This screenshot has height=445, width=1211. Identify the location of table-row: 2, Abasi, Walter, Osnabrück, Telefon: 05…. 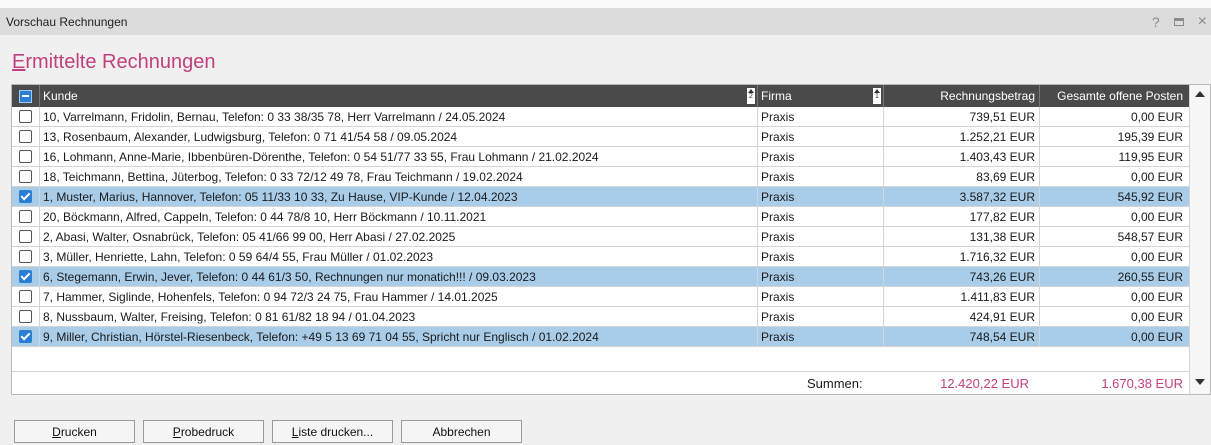
(600, 237).